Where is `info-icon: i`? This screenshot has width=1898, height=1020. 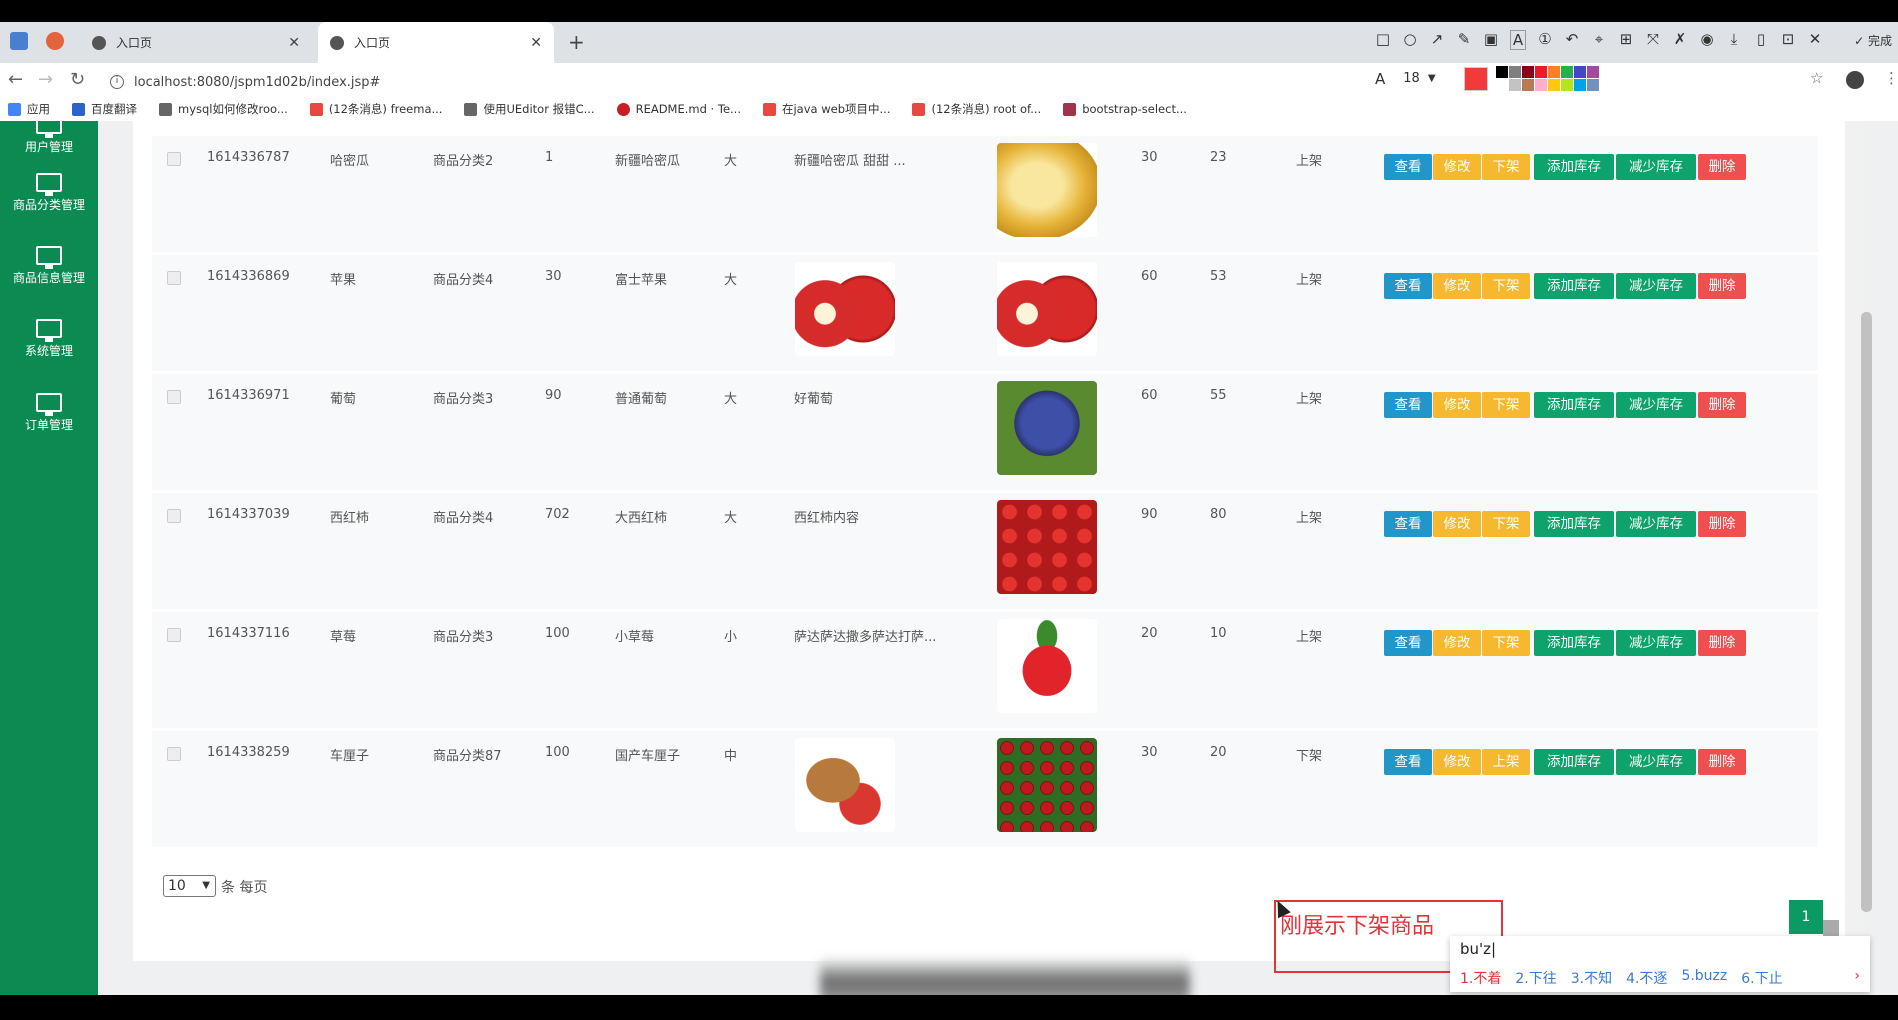 info-icon: i is located at coordinates (117, 82).